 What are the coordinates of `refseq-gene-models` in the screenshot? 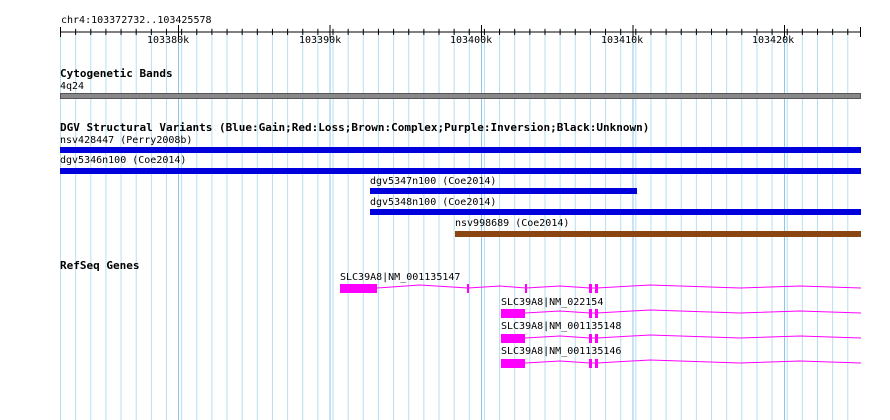 It's located at (601, 326).